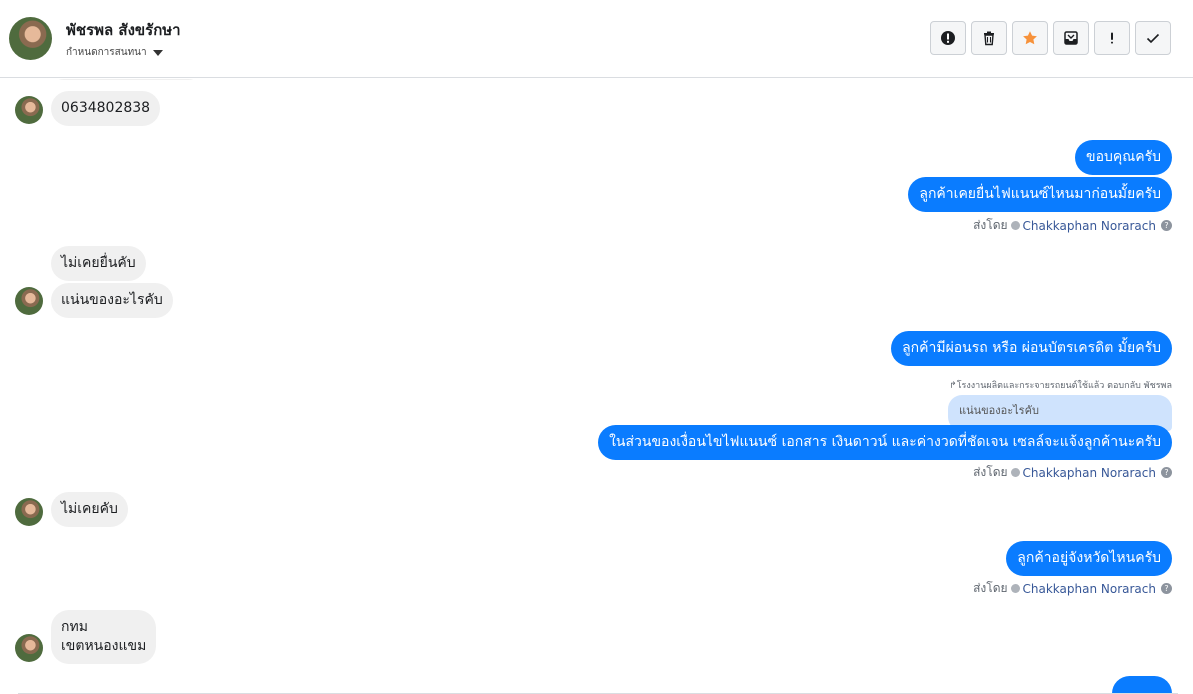  I want to click on conversation-settings-dropdown: กำหนดการสนทนา, so click(114, 52).